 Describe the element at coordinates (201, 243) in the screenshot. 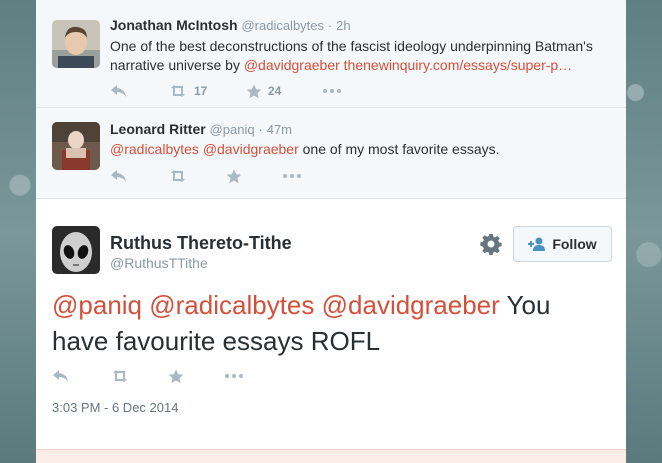

I see `display-name: Ruthus Thereto-Tithe` at that location.